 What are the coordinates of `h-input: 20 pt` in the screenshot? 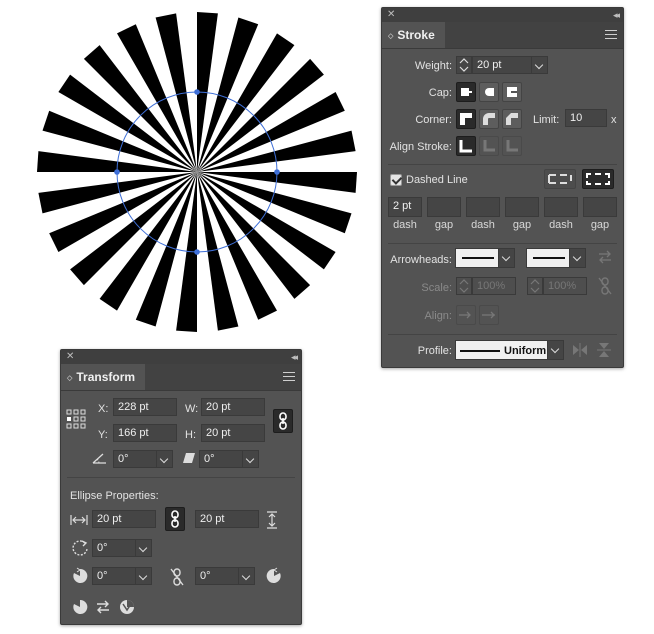 It's located at (233, 433).